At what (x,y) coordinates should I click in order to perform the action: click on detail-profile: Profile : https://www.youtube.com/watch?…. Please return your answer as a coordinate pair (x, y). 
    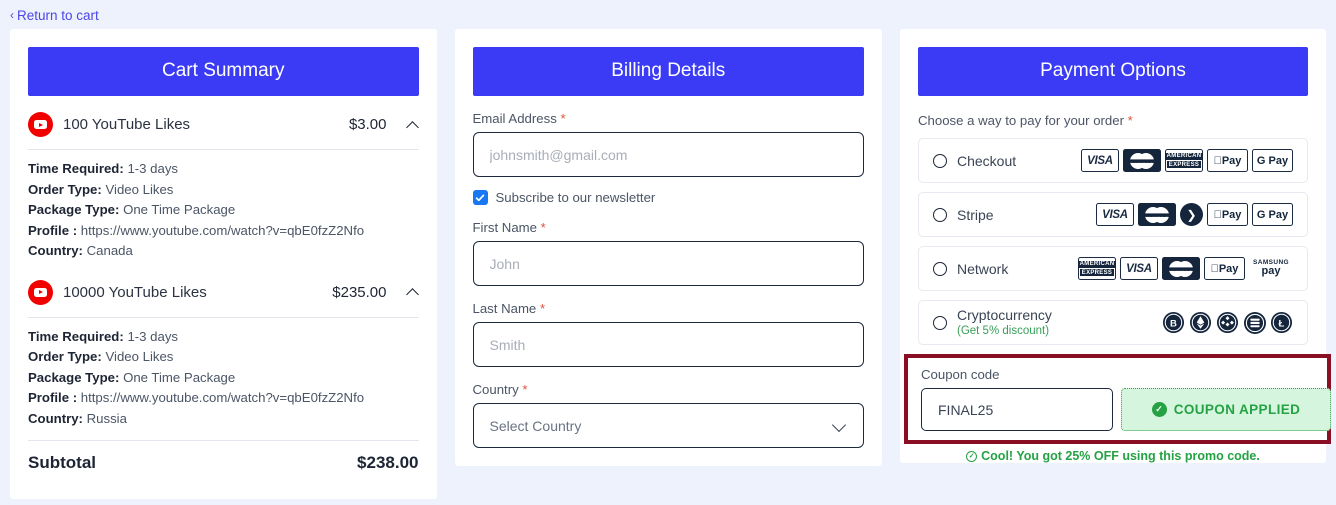
    Looking at the image, I should click on (196, 230).